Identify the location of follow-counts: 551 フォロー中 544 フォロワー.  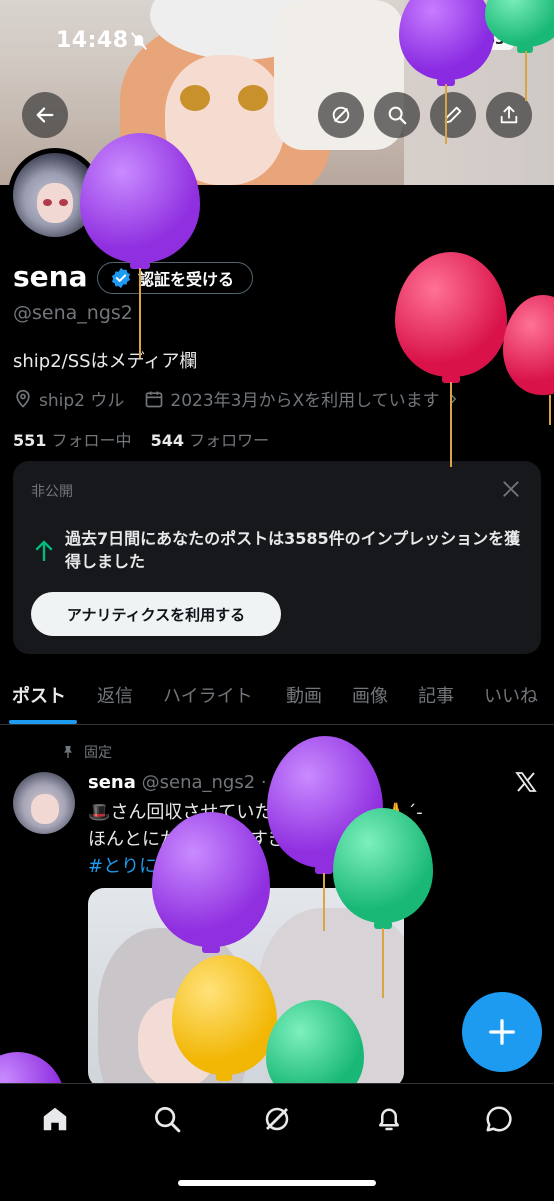
(141, 439).